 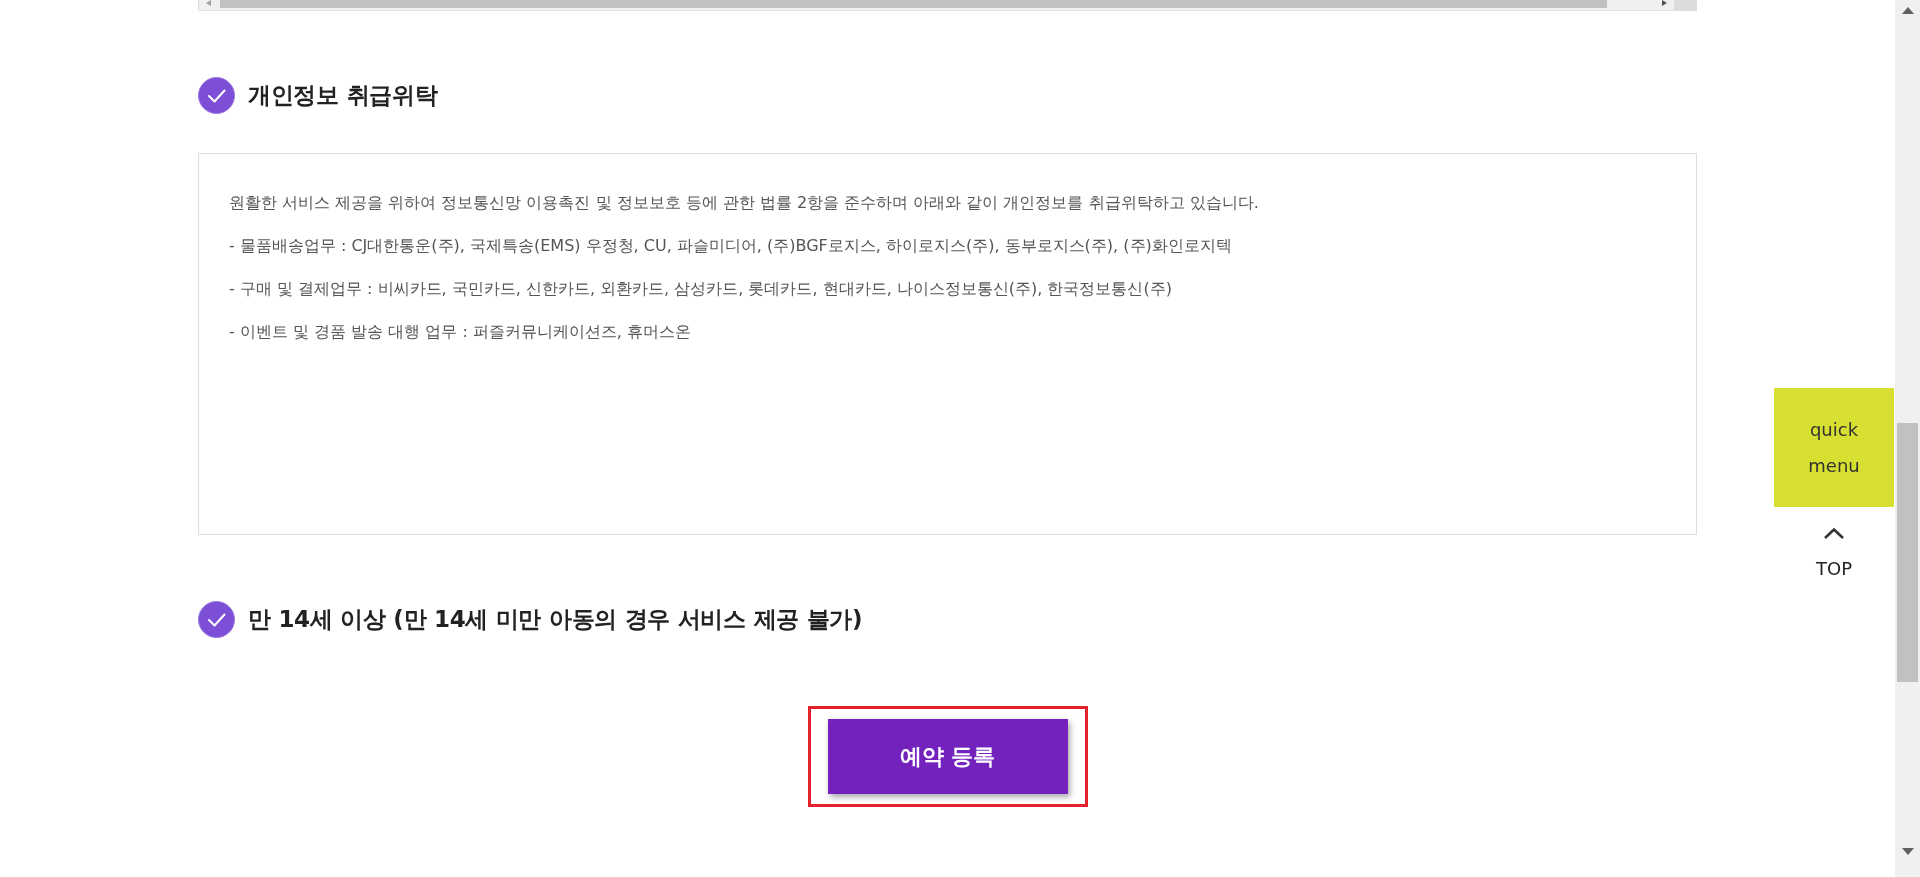 What do you see at coordinates (1665, 3) in the screenshot?
I see `scroll-right-icon` at bounding box center [1665, 3].